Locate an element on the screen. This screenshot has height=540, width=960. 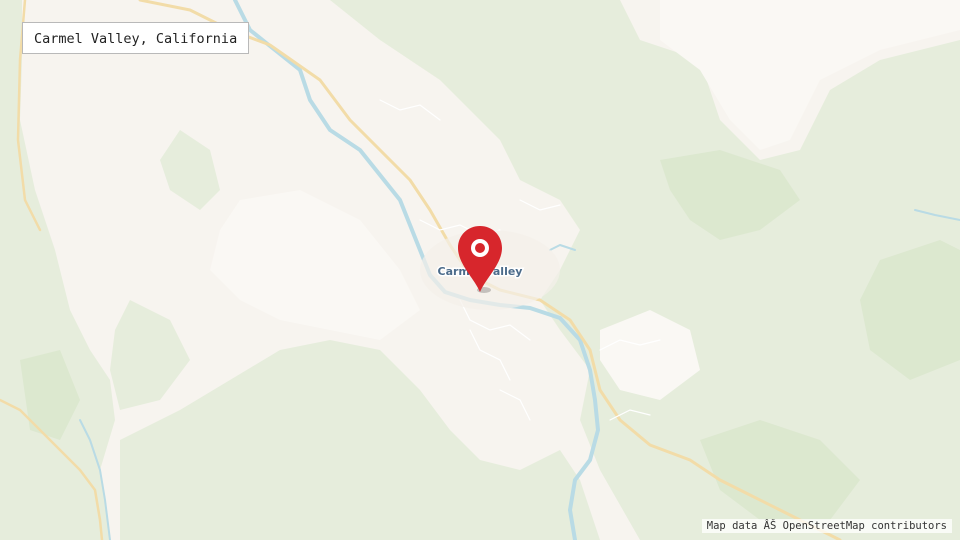
map-title: Carmel Valley, California is located at coordinates (136, 38).